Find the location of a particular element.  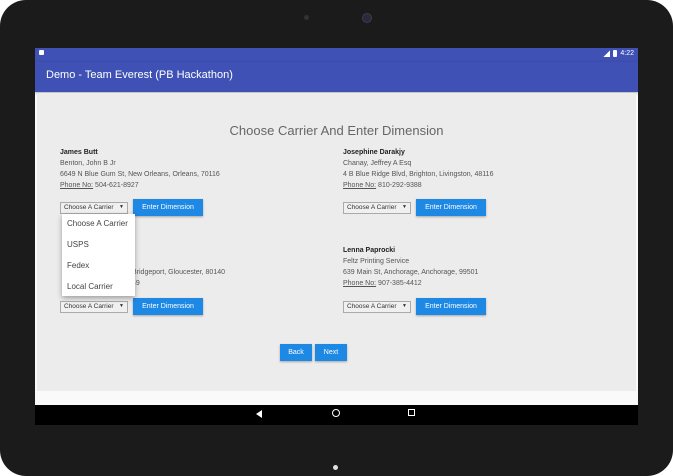

triangle-back-icon is located at coordinates (259, 414).